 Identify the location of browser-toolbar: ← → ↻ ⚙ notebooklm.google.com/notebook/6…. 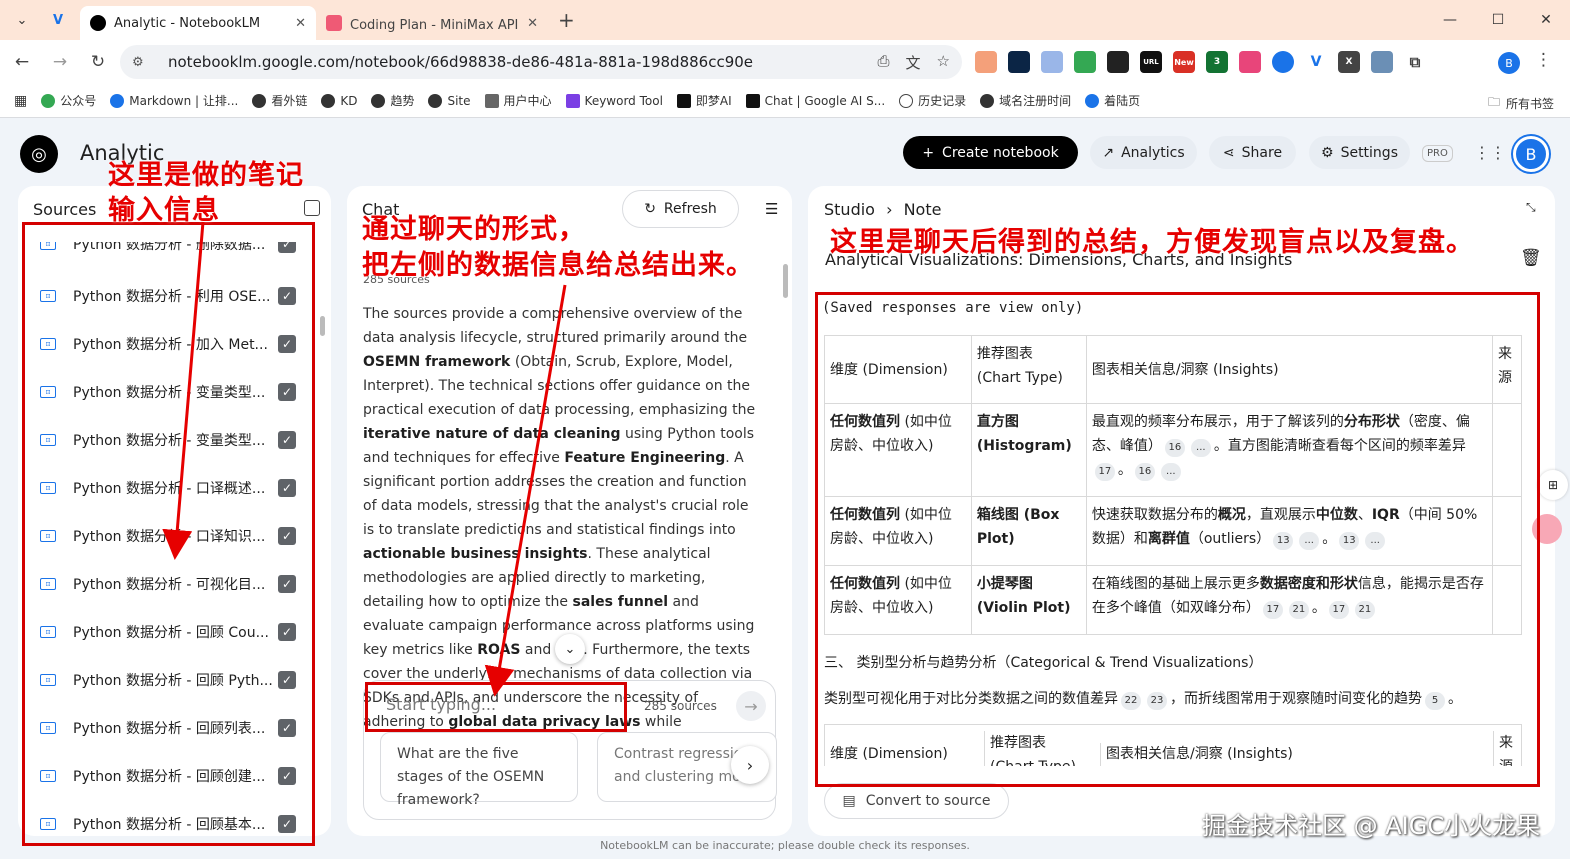
(785, 62).